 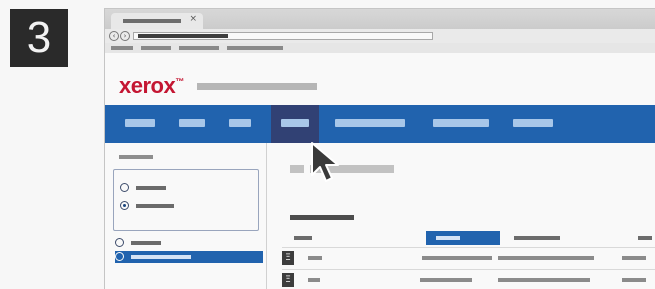 I want to click on app-title-placeholder, so click(x=257, y=86).